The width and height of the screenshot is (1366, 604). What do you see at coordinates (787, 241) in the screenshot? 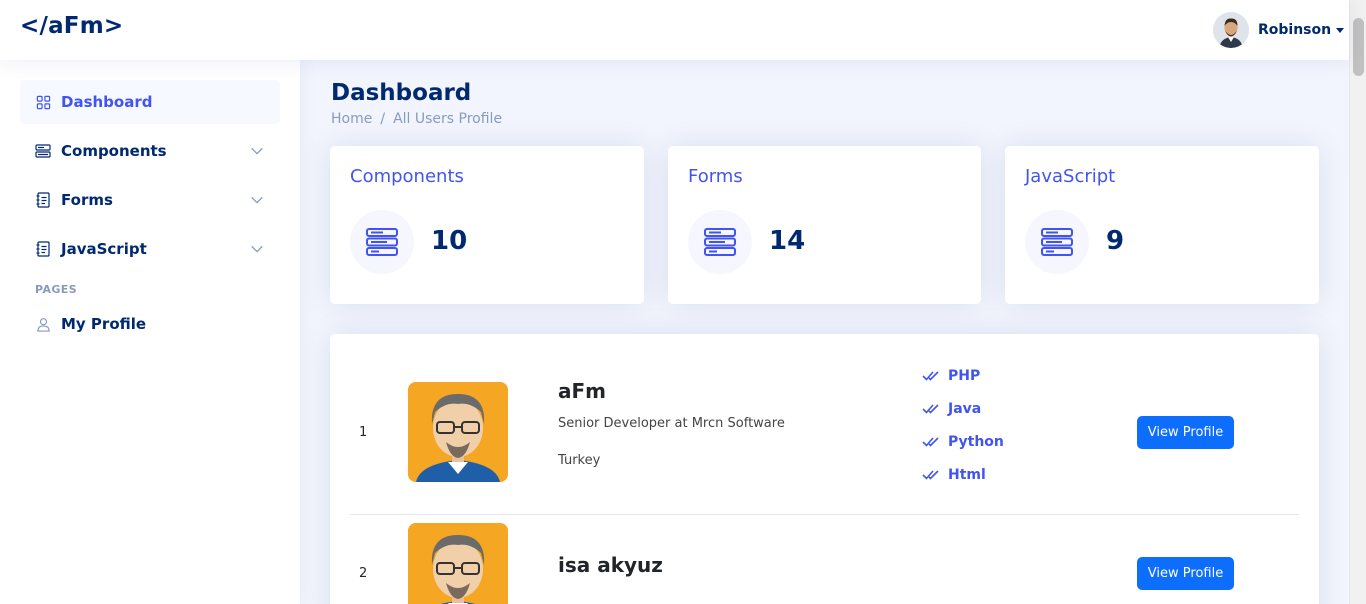
I see `stat-value: 14` at bounding box center [787, 241].